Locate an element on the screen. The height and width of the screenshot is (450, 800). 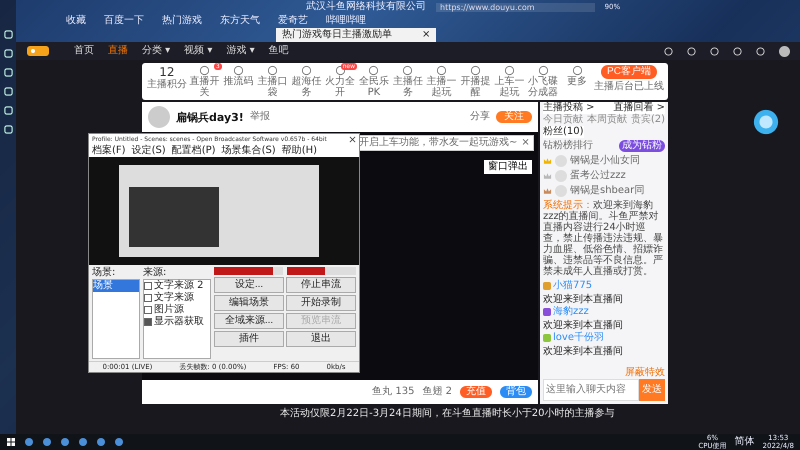
menu-item: 设定(S) is located at coordinates (149, 151).